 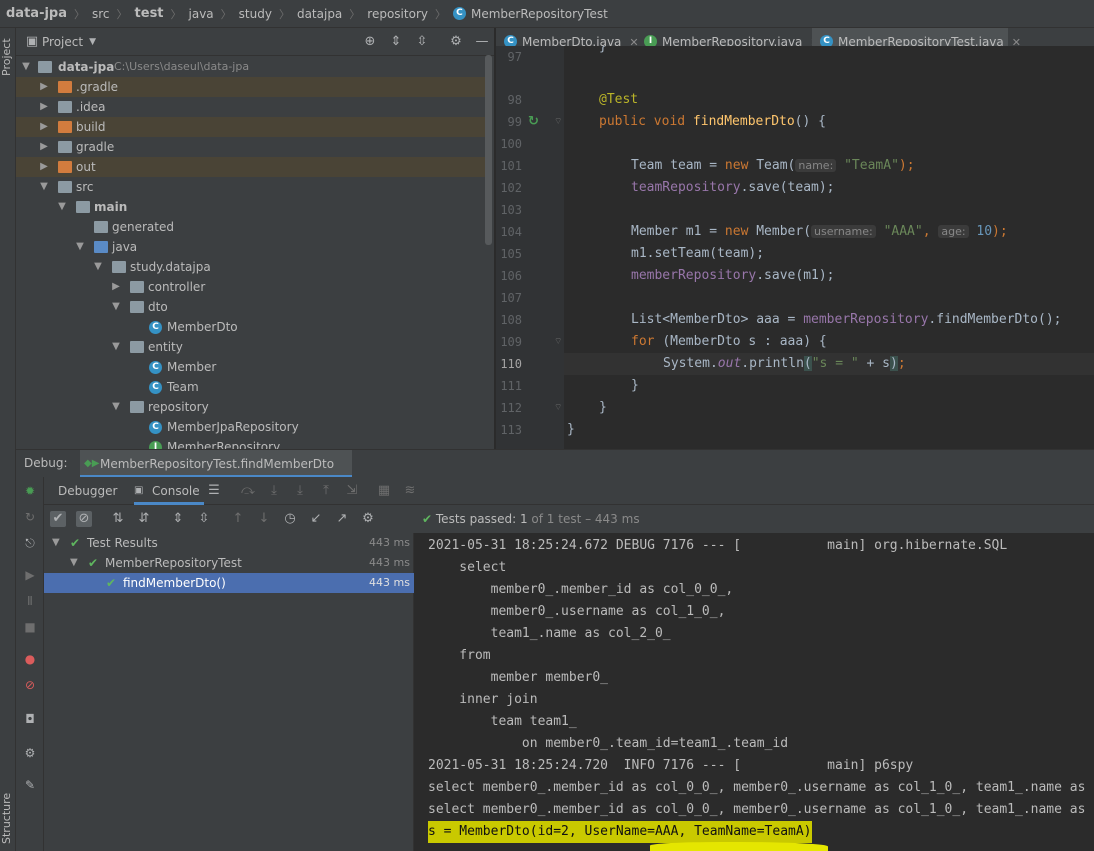 What do you see at coordinates (214, 491) in the screenshot?
I see `layout-icon: ☰` at bounding box center [214, 491].